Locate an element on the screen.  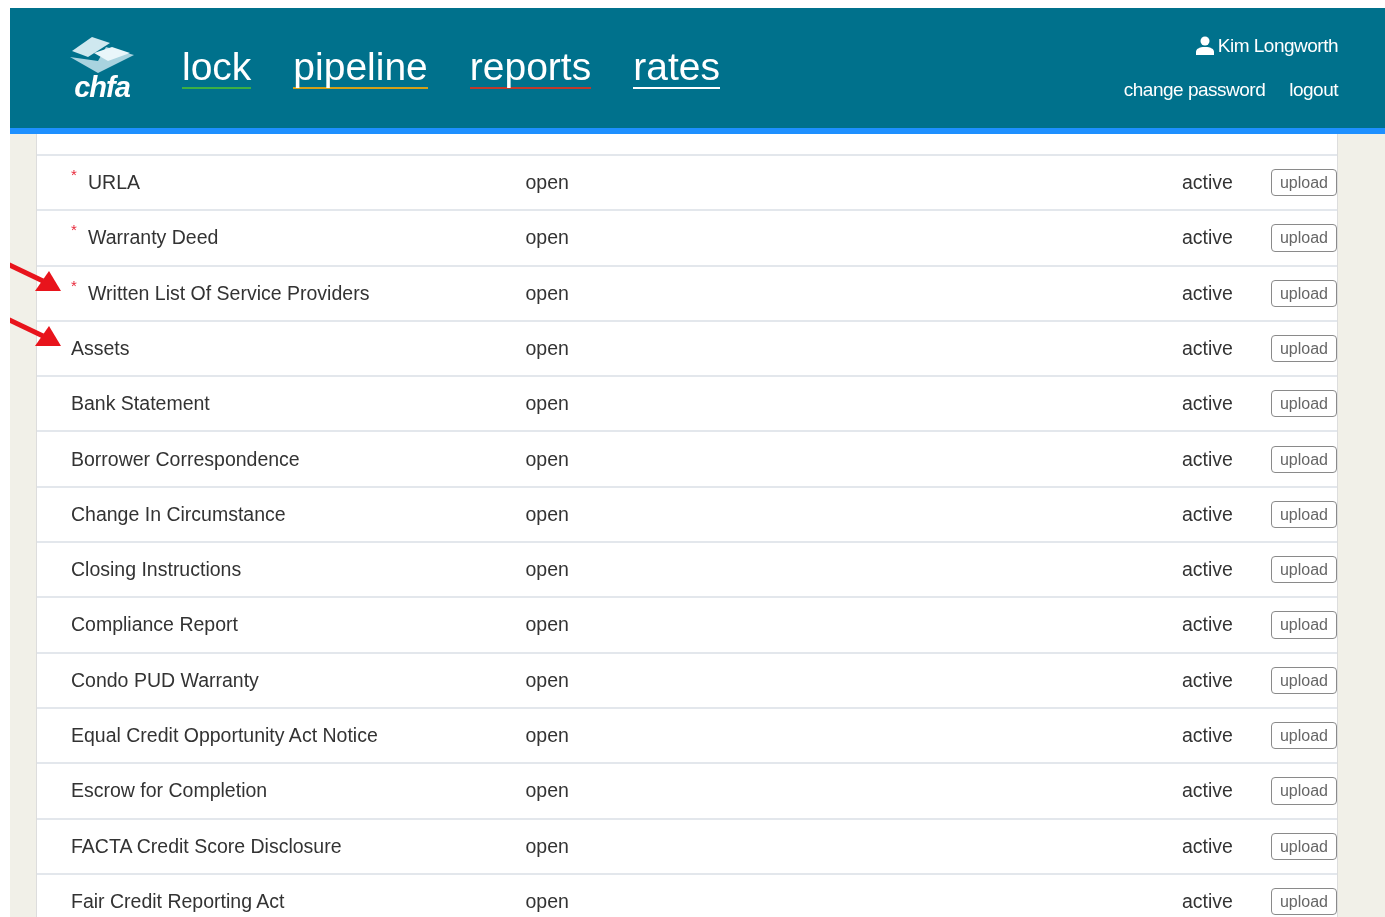
document-name: Equal Credit Opportunity Act Notice is located at coordinates (224, 735).